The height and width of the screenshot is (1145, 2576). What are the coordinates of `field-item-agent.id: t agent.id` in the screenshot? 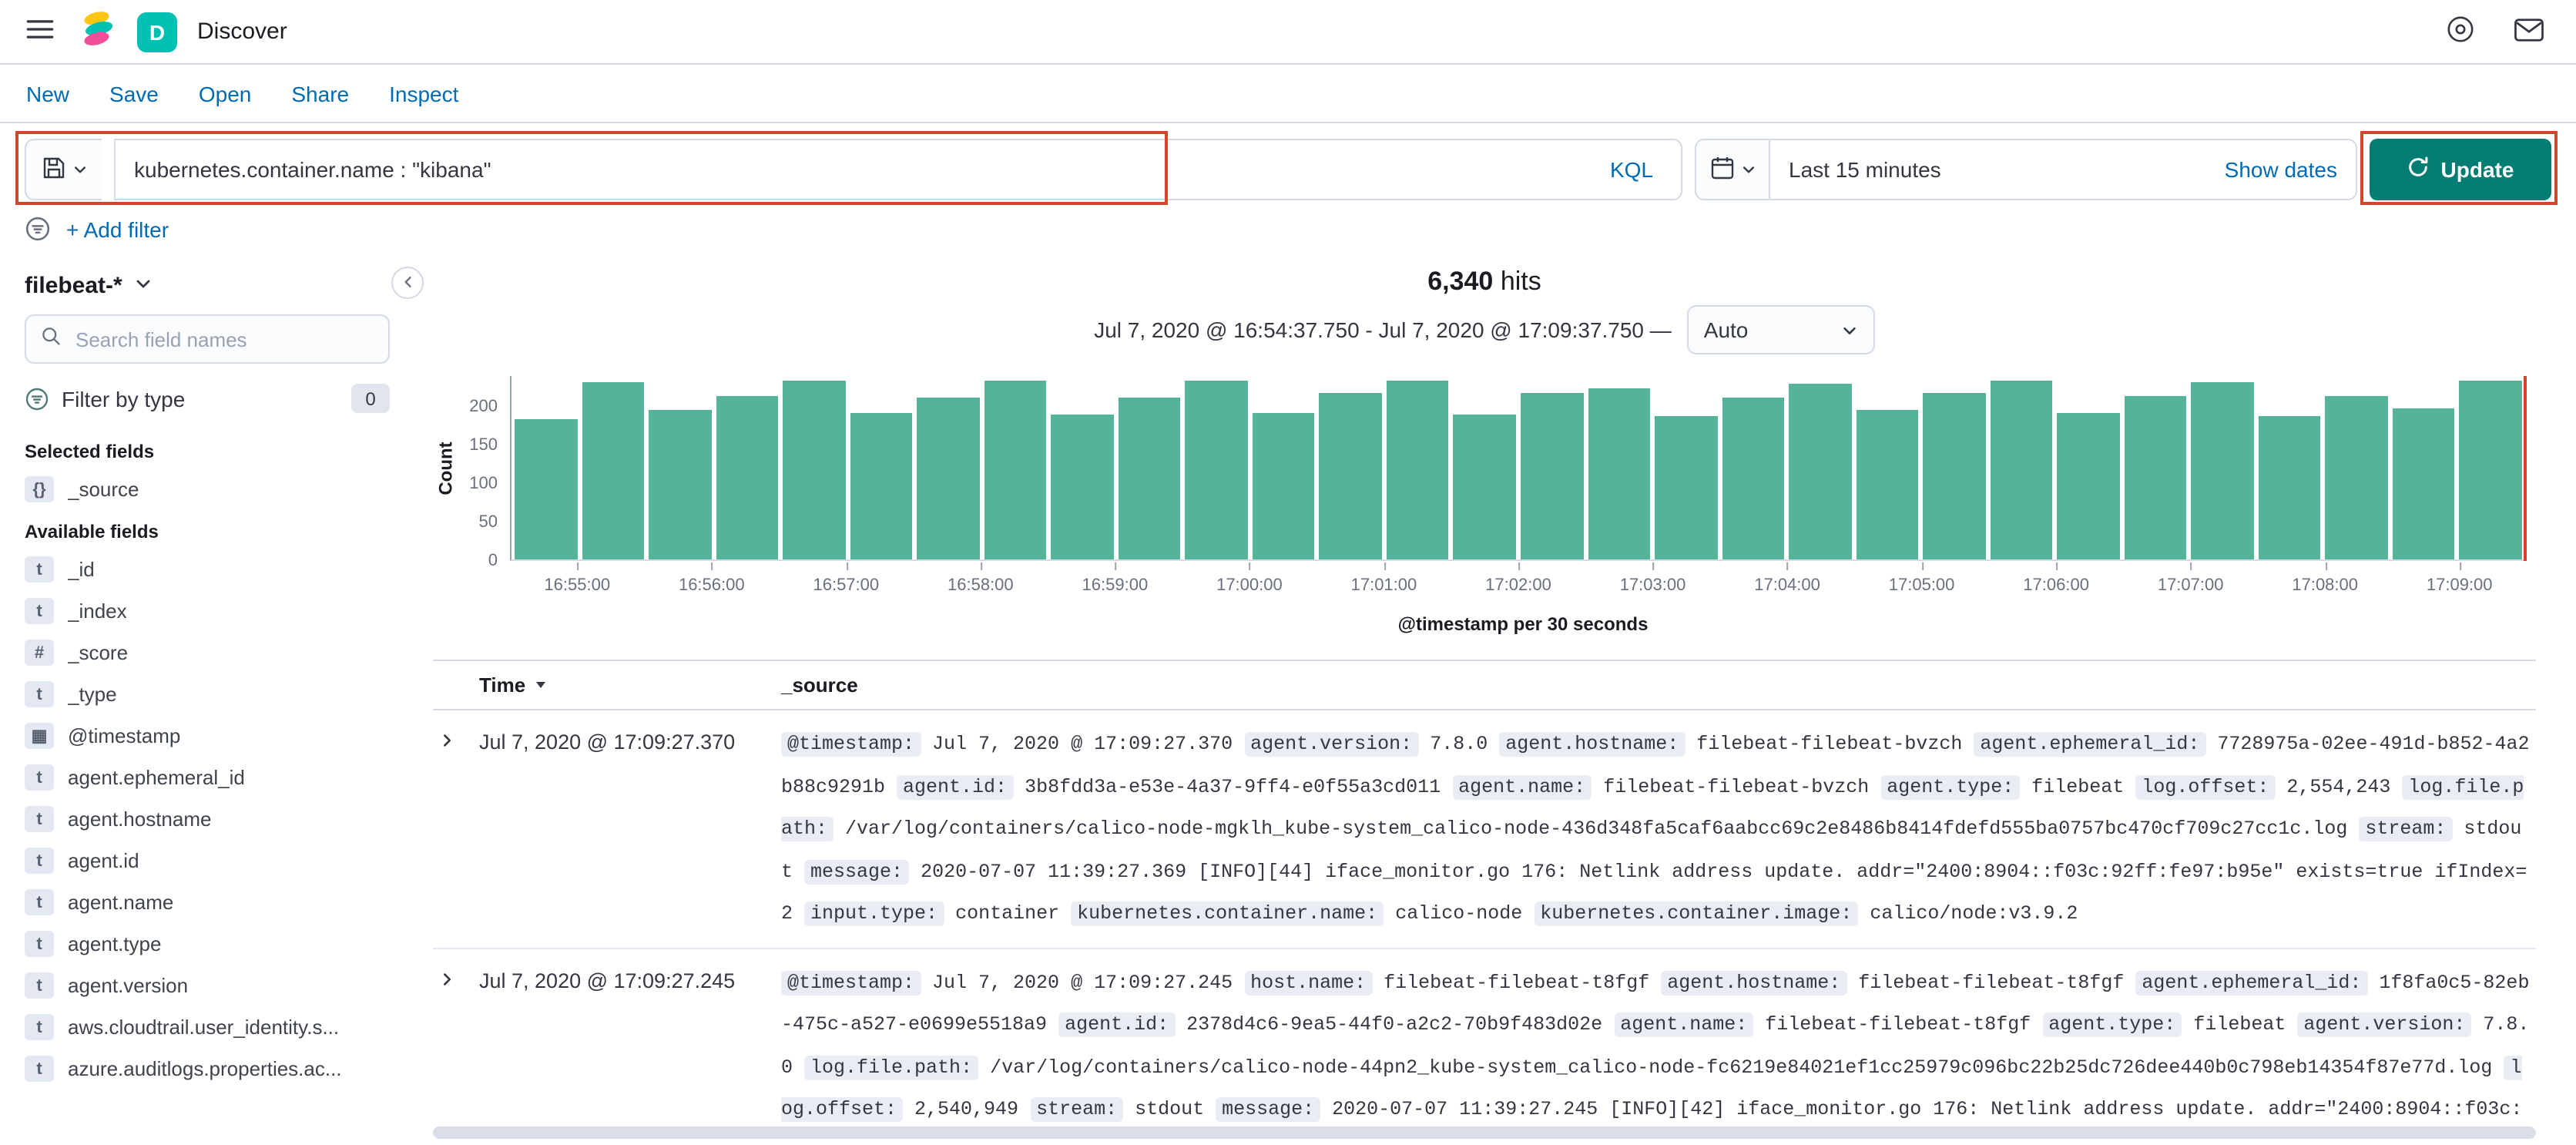 It's located at (207, 860).